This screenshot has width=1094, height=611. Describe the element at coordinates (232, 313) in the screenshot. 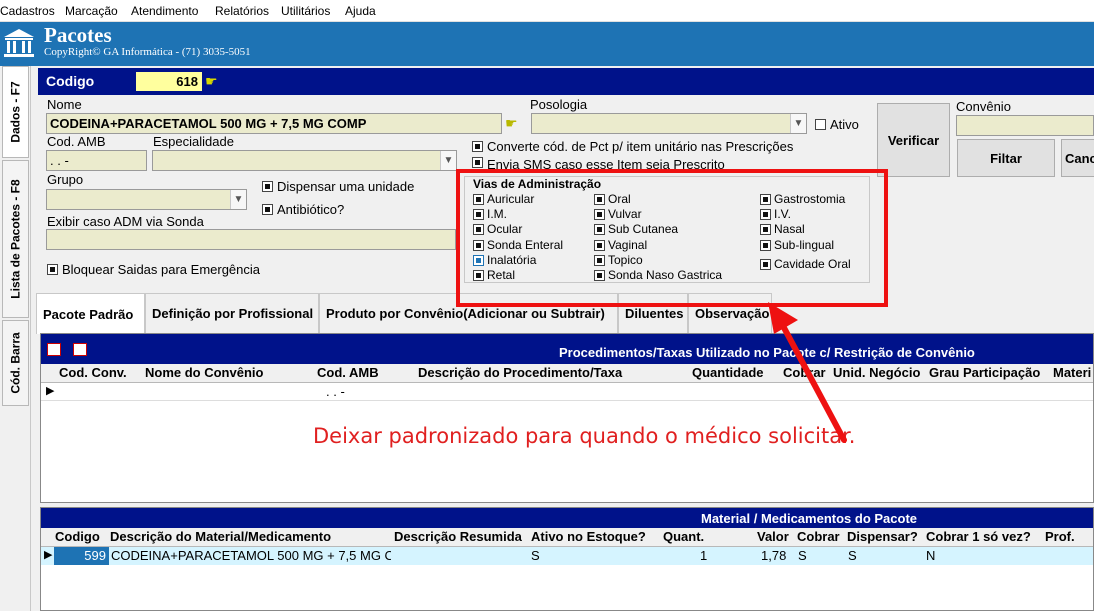

I see `tab-definicao-profissional: Definição por Profissional` at that location.